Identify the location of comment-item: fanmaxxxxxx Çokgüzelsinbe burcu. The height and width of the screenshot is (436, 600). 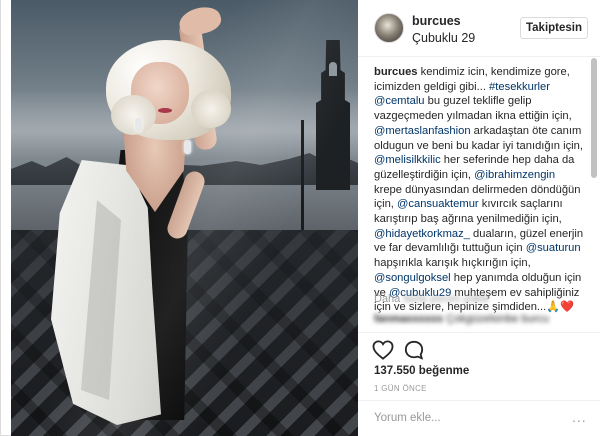
(461, 319).